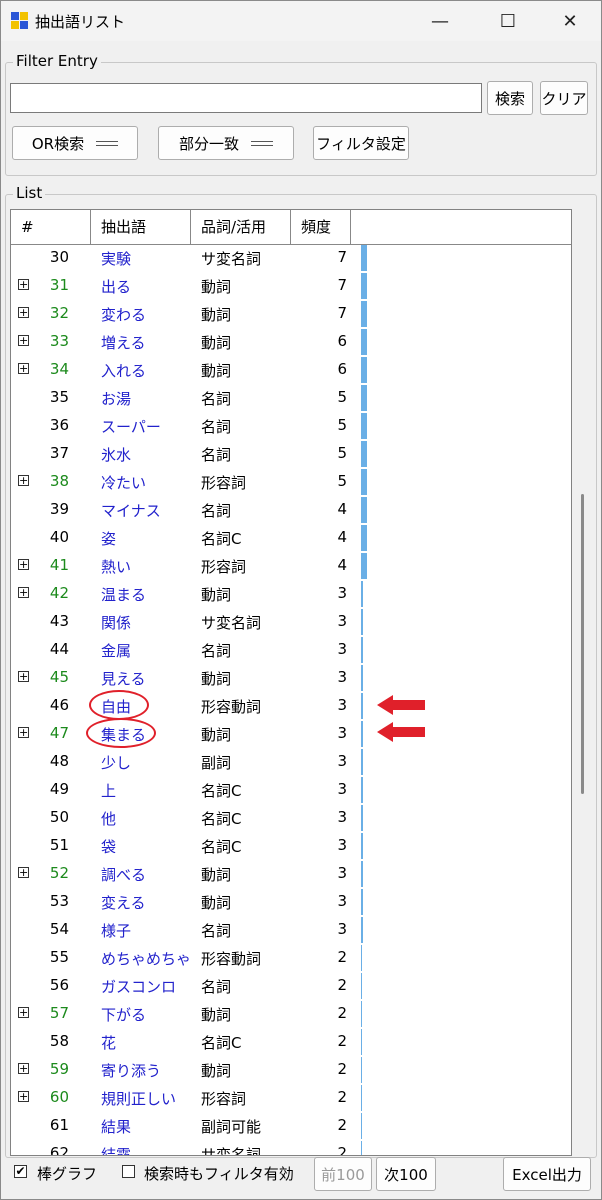 Image resolution: width=602 pixels, height=1200 pixels. What do you see at coordinates (291, 1042) in the screenshot?
I see `table-row: 58 花 名詞C 2` at bounding box center [291, 1042].